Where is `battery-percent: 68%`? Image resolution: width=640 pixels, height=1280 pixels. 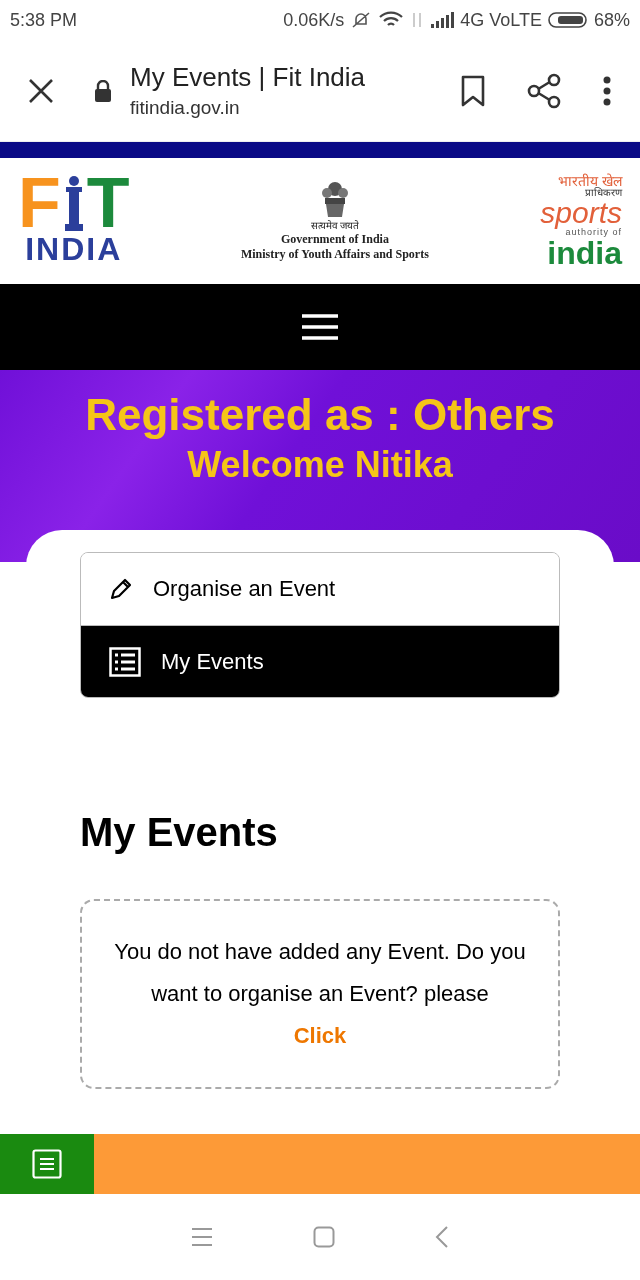
battery-percent: 68% is located at coordinates (611, 20).